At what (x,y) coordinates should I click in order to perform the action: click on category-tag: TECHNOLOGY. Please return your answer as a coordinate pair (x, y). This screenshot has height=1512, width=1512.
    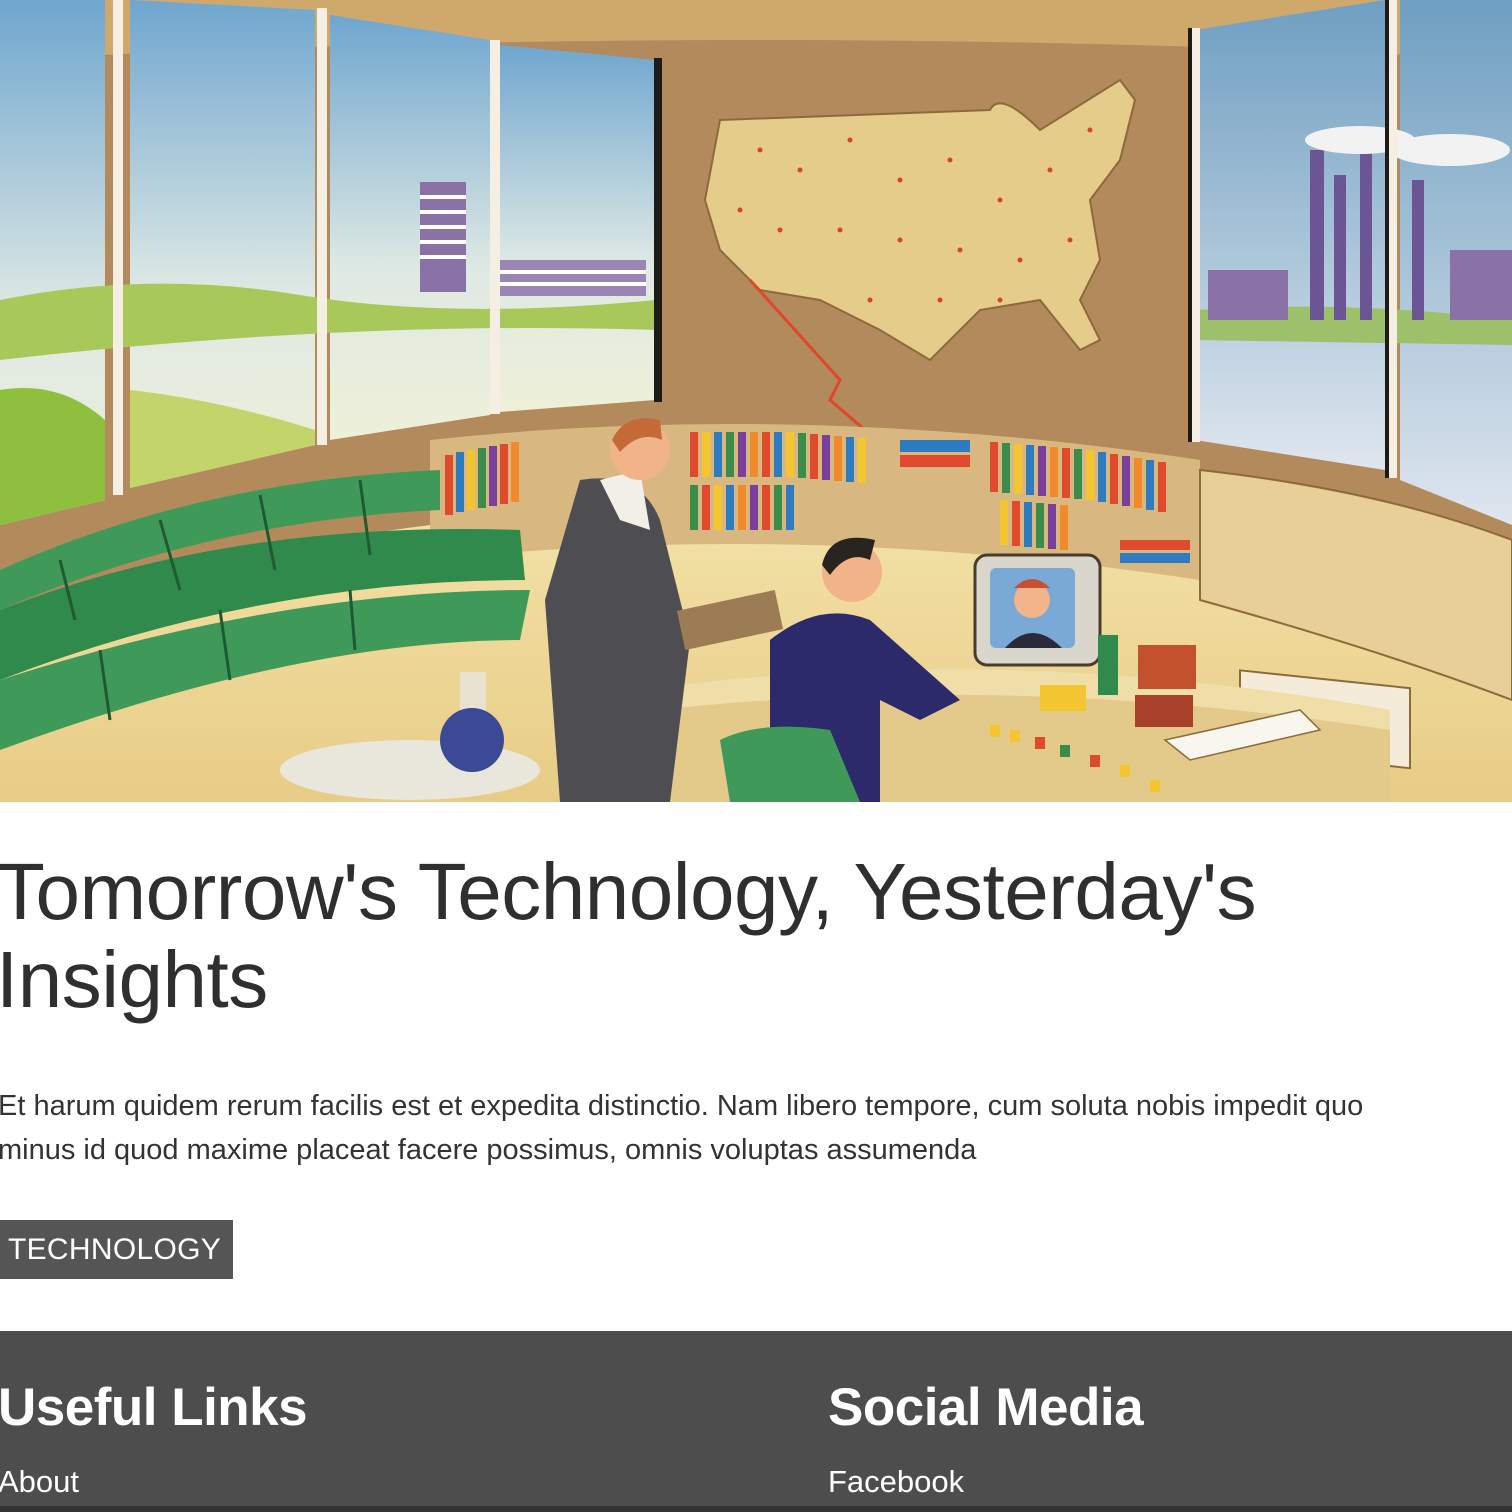
    Looking at the image, I should click on (117, 1249).